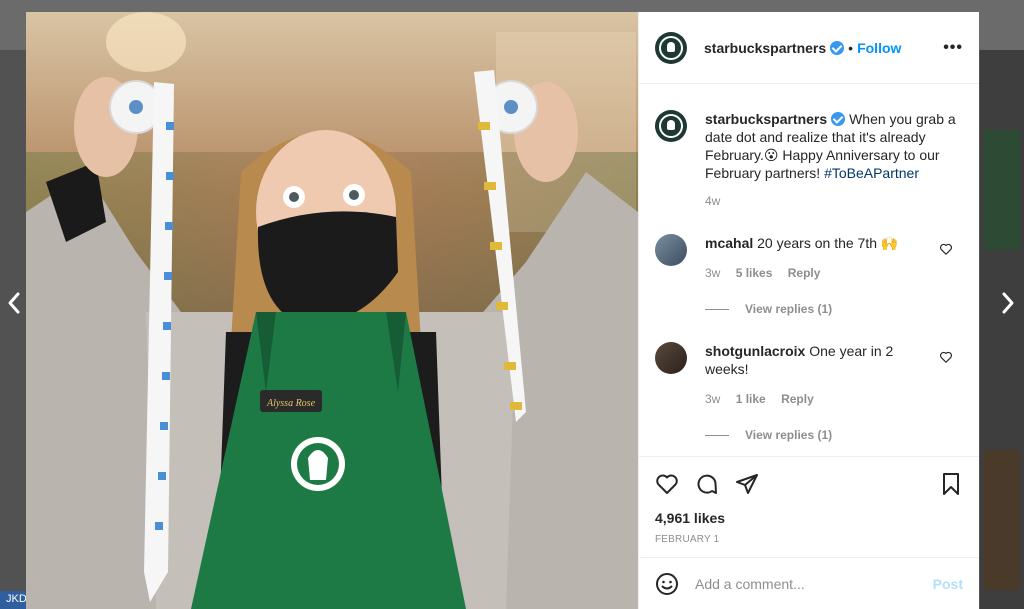 Image resolution: width=1024 pixels, height=609 pixels. I want to click on post-date: FEBRUARY 1, so click(687, 539).